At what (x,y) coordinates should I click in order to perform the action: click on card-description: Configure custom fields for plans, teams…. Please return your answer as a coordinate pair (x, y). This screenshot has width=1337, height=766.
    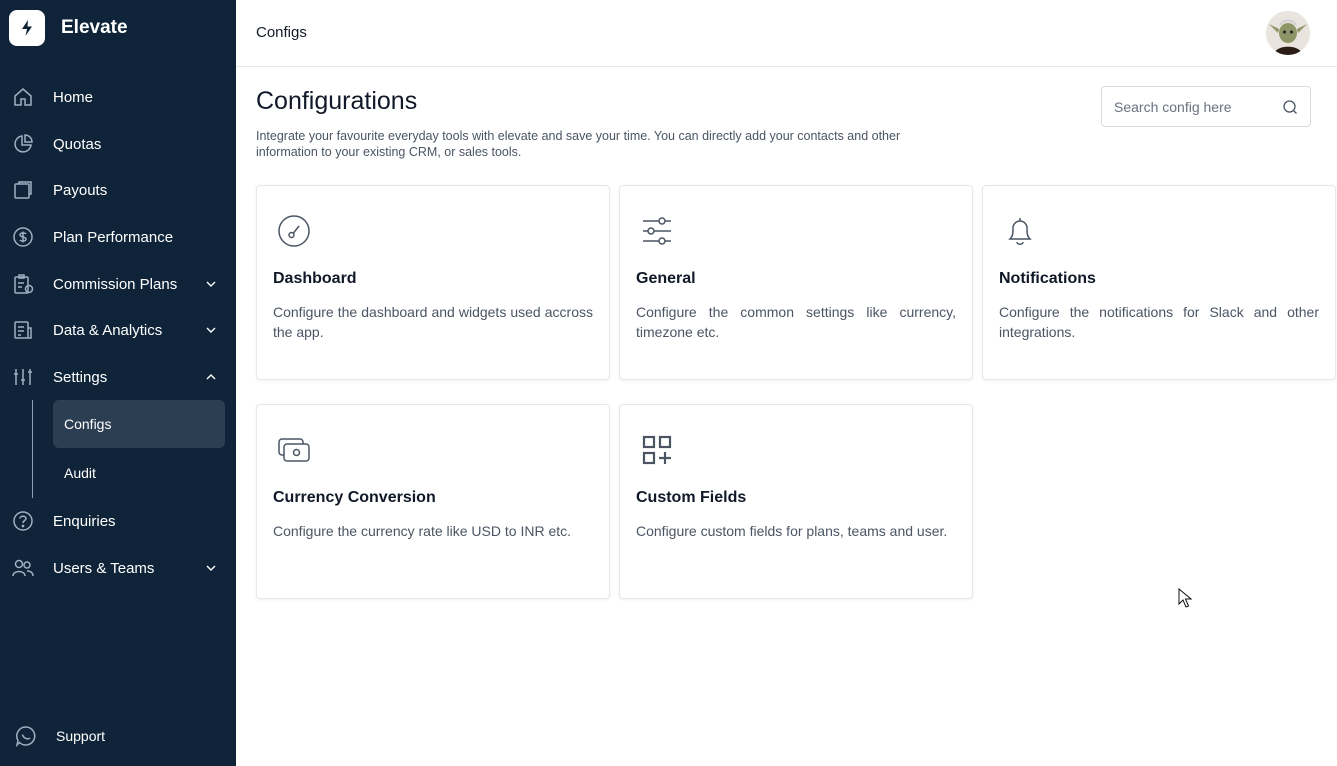
    Looking at the image, I should click on (792, 531).